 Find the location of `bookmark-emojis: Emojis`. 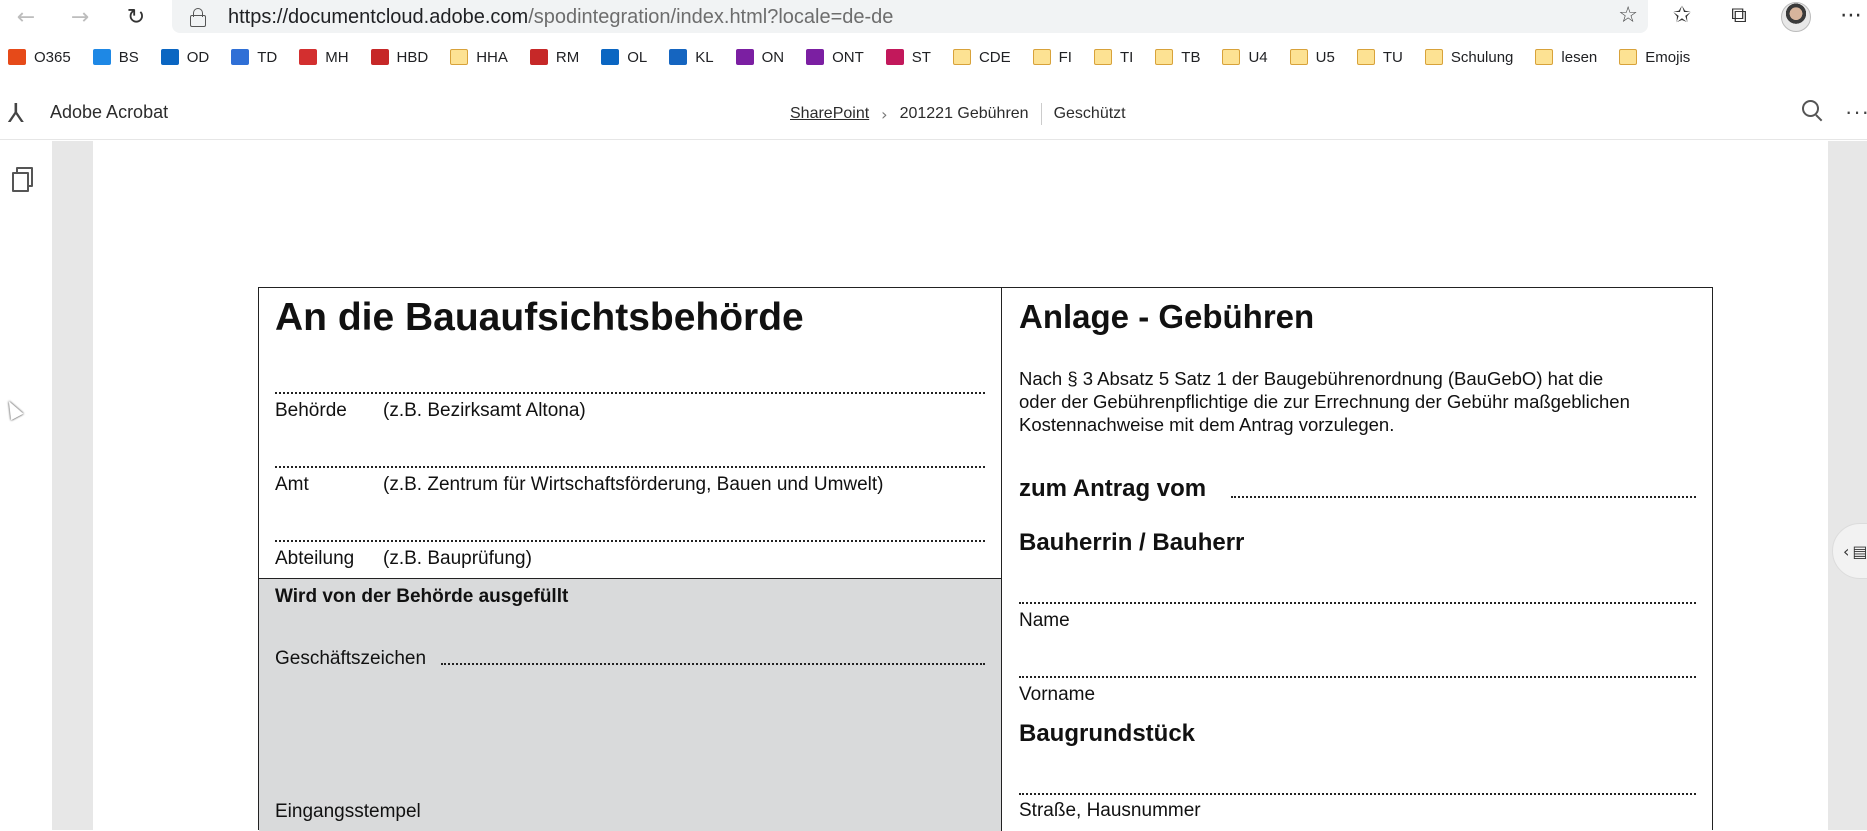

bookmark-emojis: Emojis is located at coordinates (1654, 57).